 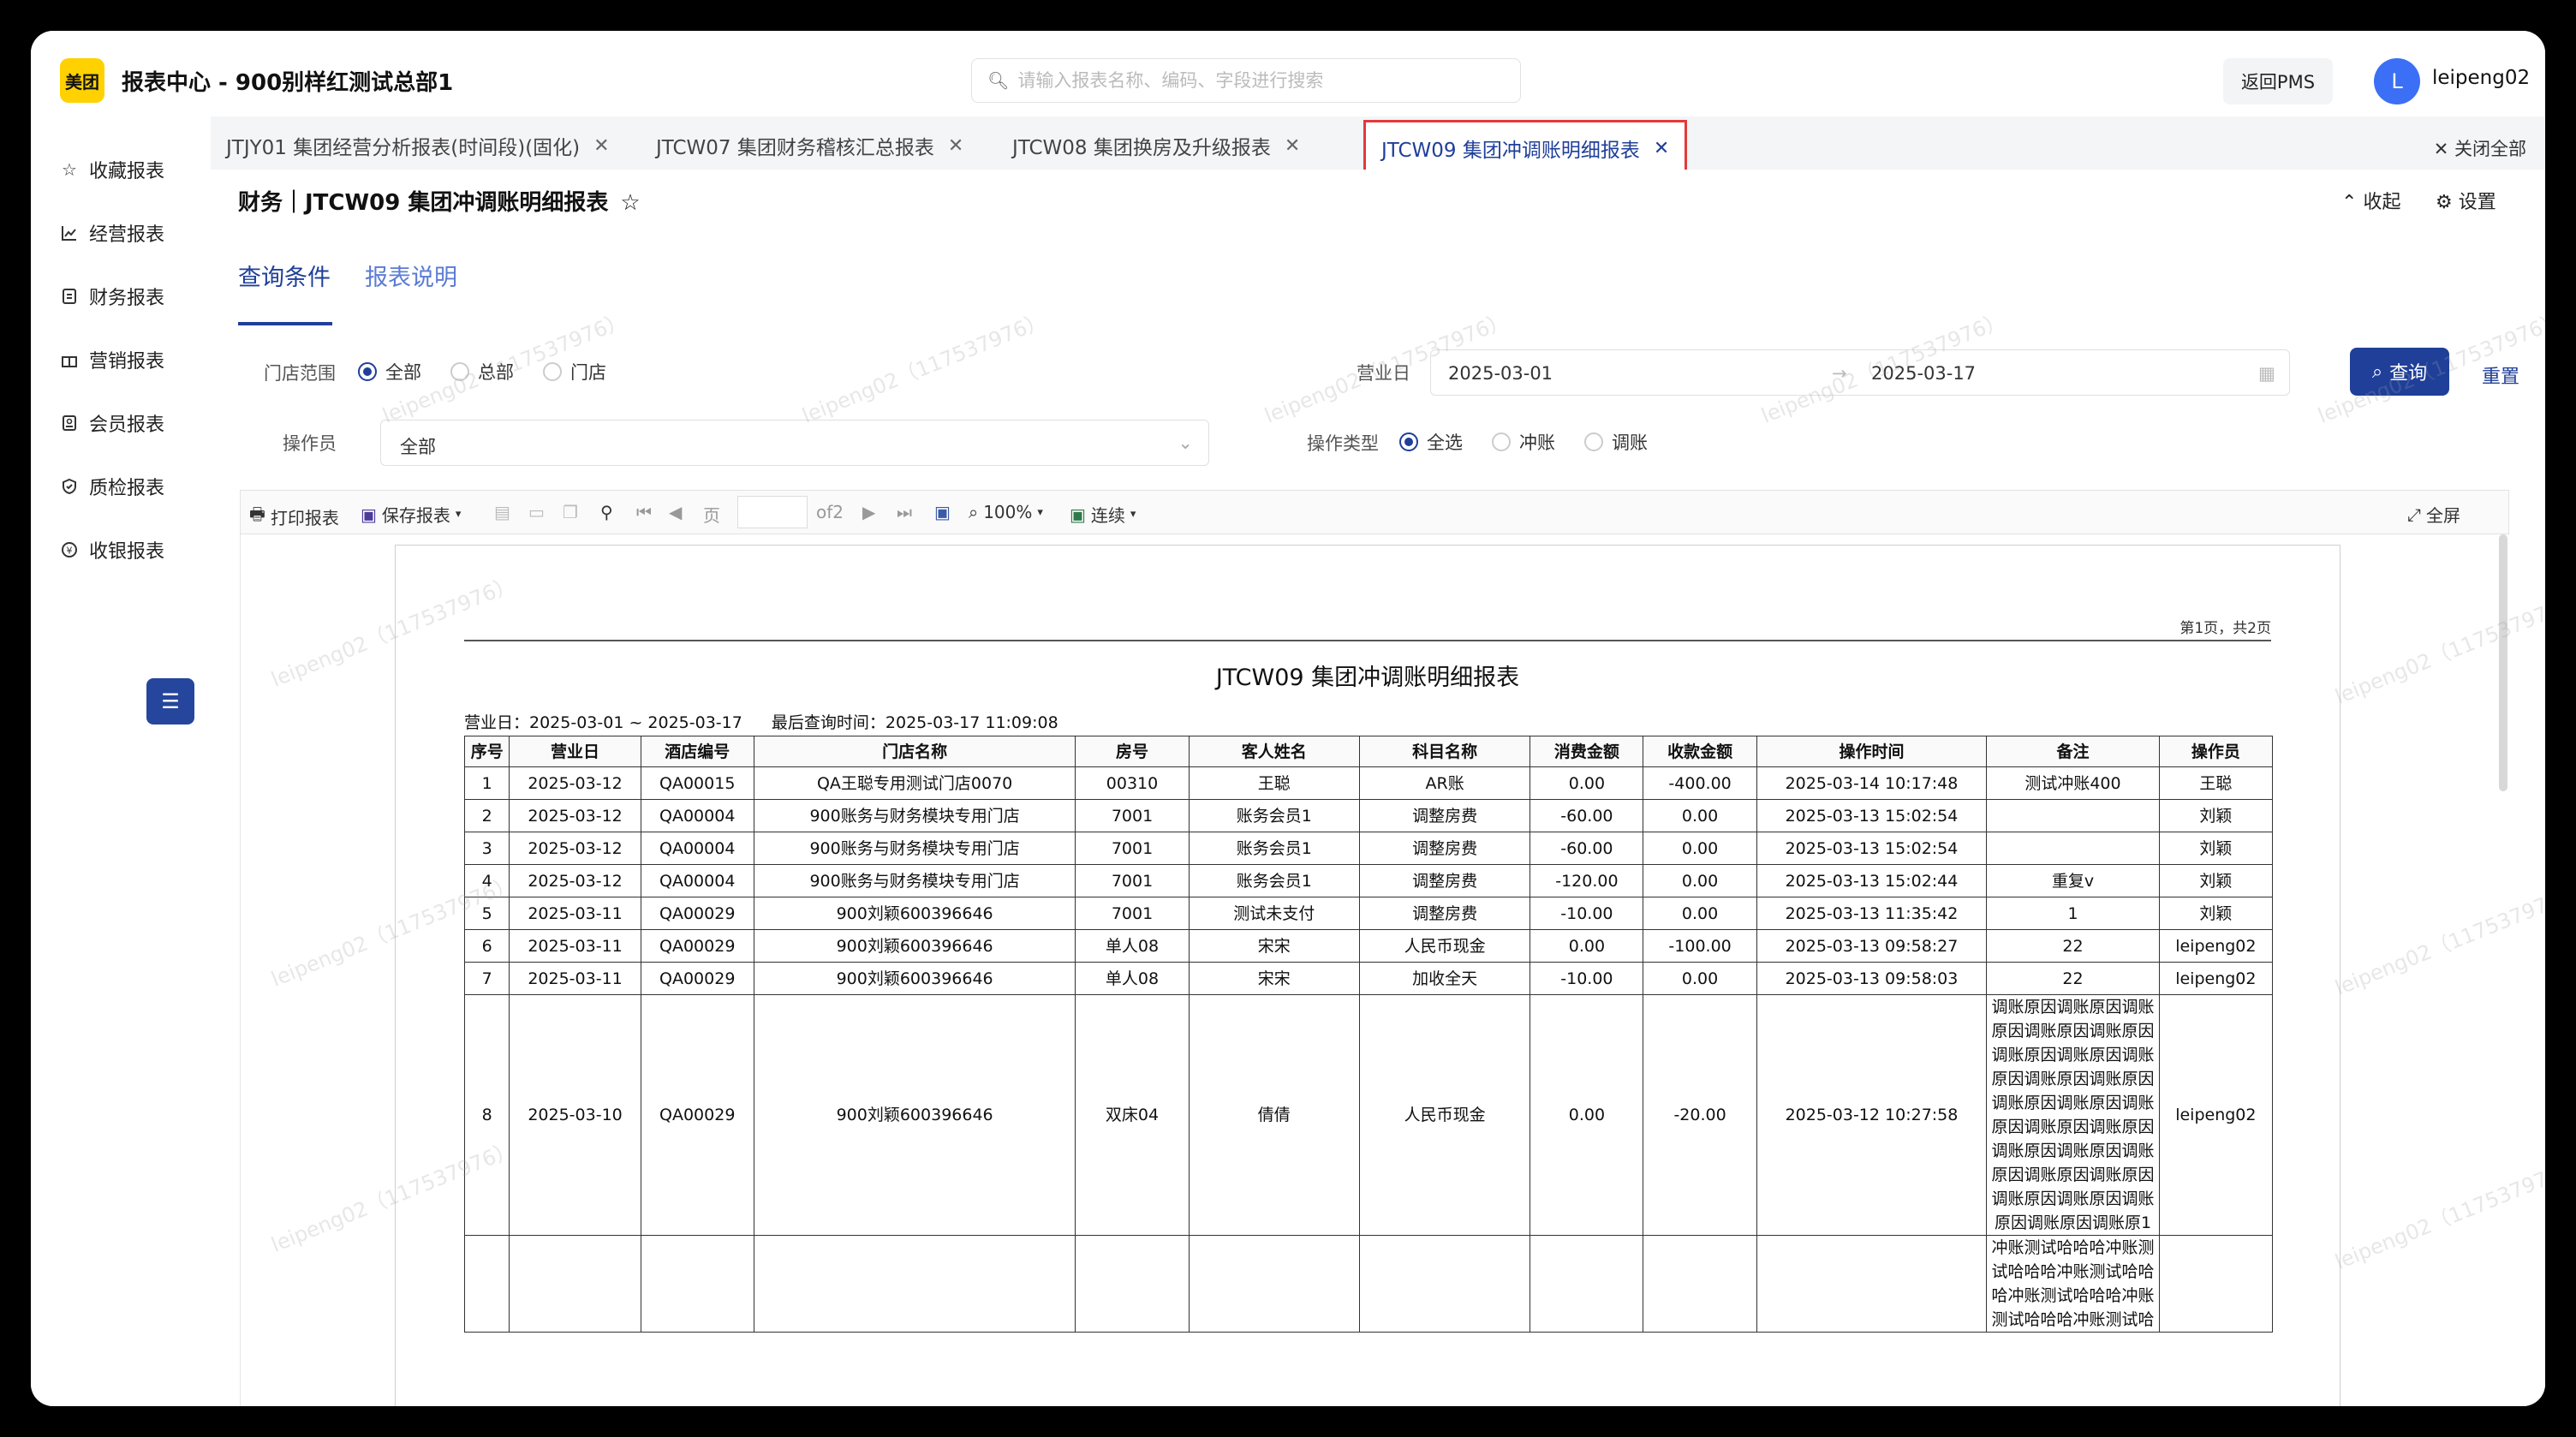 What do you see at coordinates (570, 512) in the screenshot?
I see `copy-icon: ❐` at bounding box center [570, 512].